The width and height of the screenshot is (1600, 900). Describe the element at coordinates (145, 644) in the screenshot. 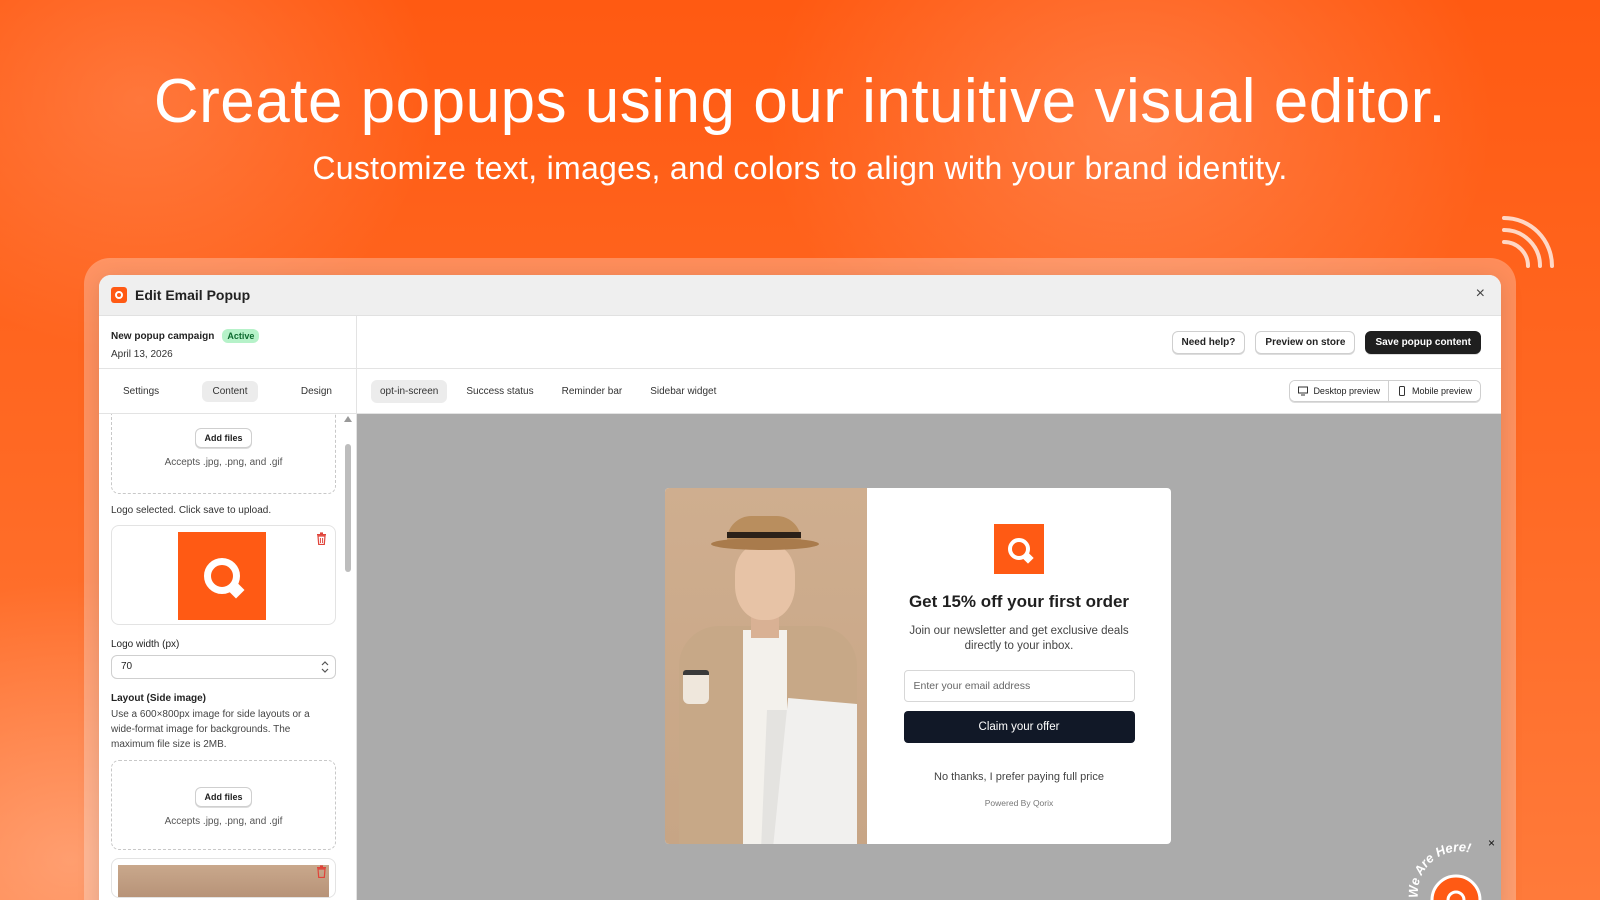

I see `logo-width-label: Logo width (px)` at that location.